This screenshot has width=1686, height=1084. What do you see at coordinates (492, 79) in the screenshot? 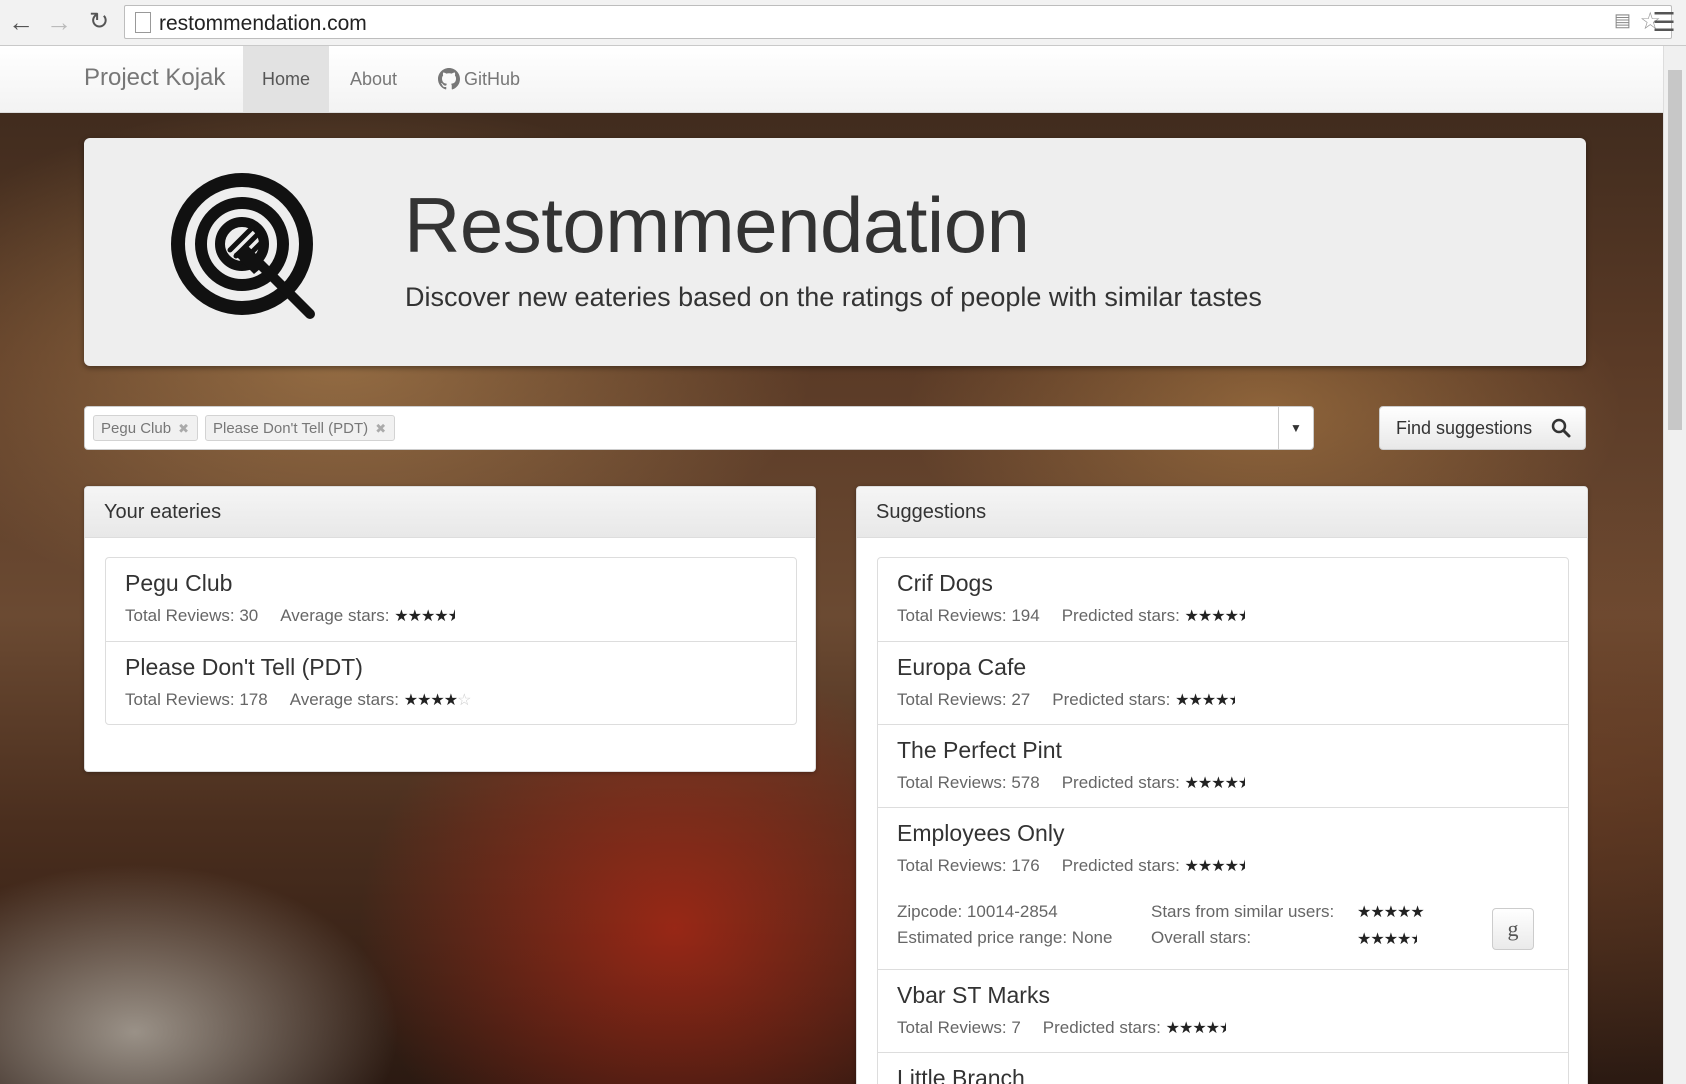
I see `github-label: GitHub` at bounding box center [492, 79].